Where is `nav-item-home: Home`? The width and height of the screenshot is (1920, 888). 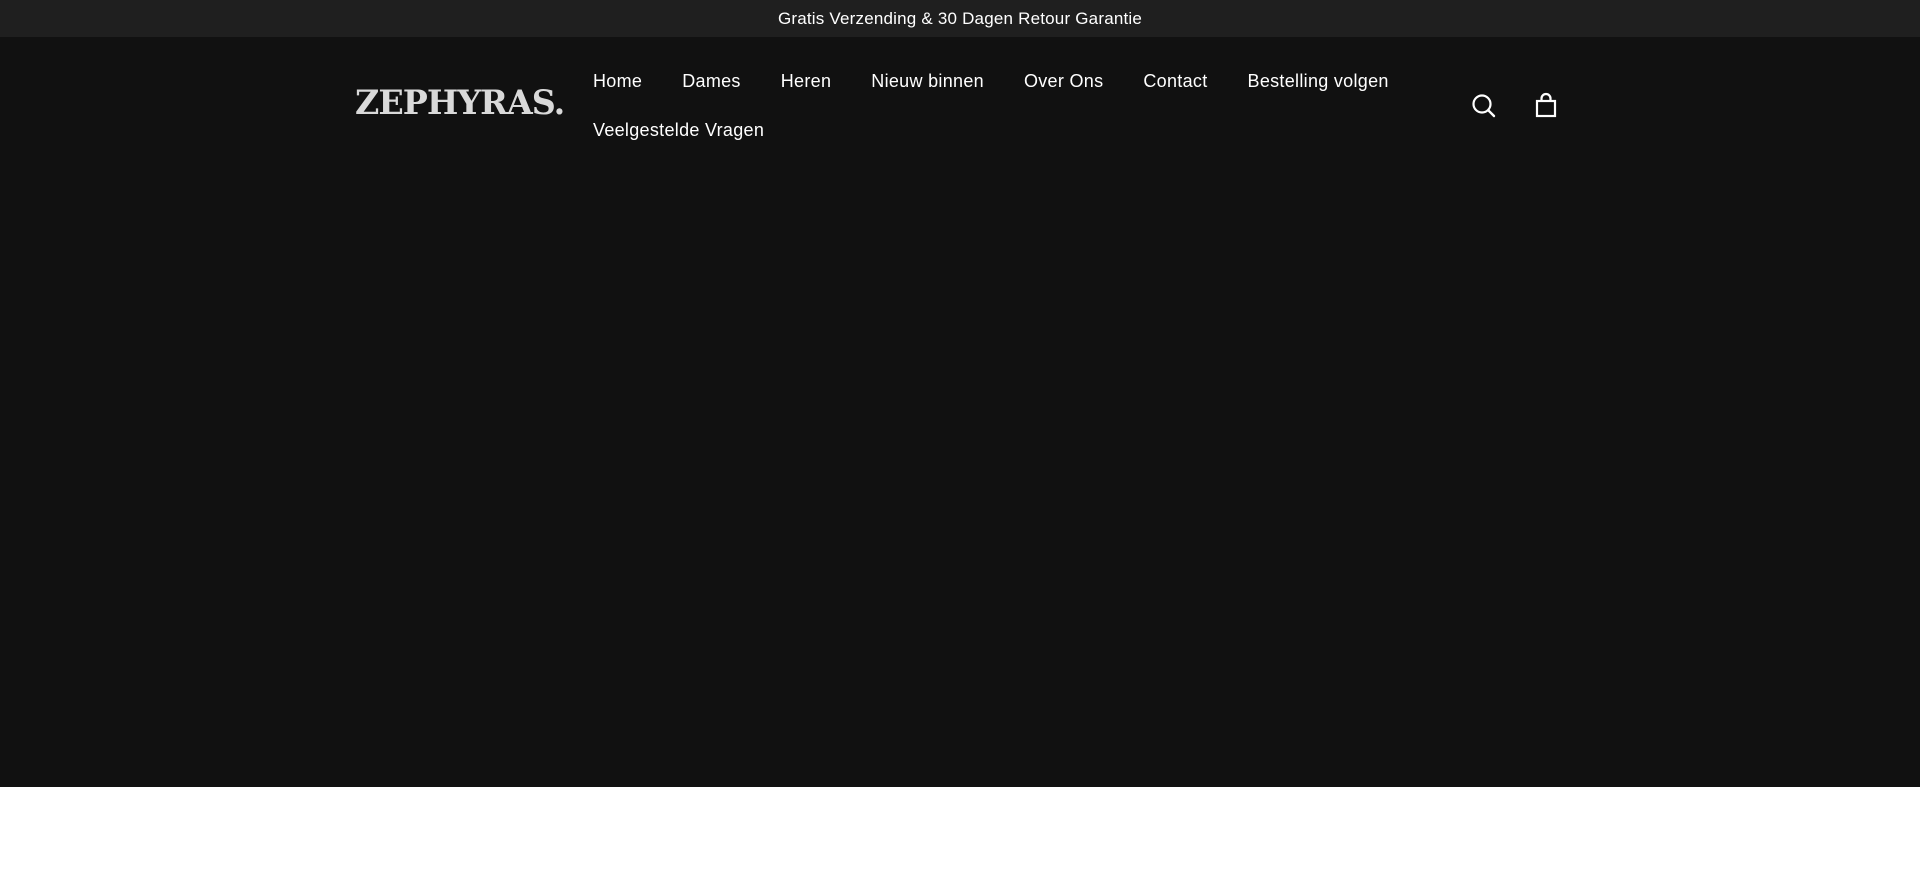
nav-item-home: Home is located at coordinates (617, 81).